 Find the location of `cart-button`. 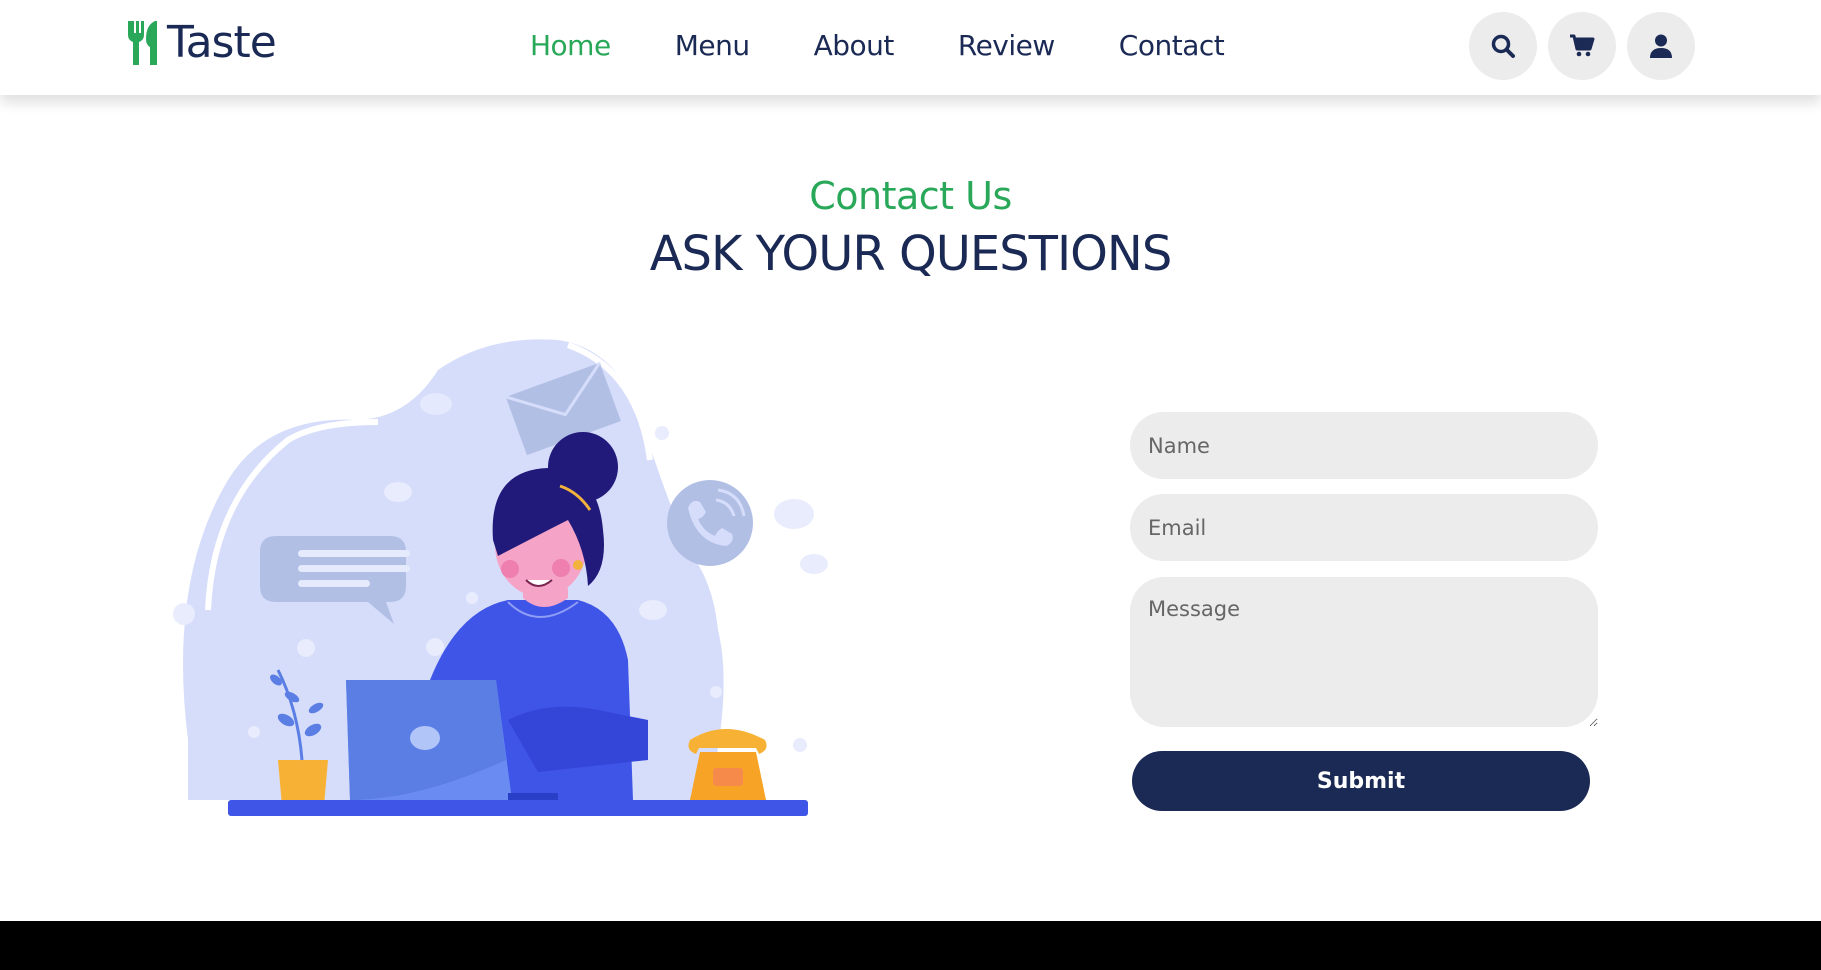

cart-button is located at coordinates (1582, 46).